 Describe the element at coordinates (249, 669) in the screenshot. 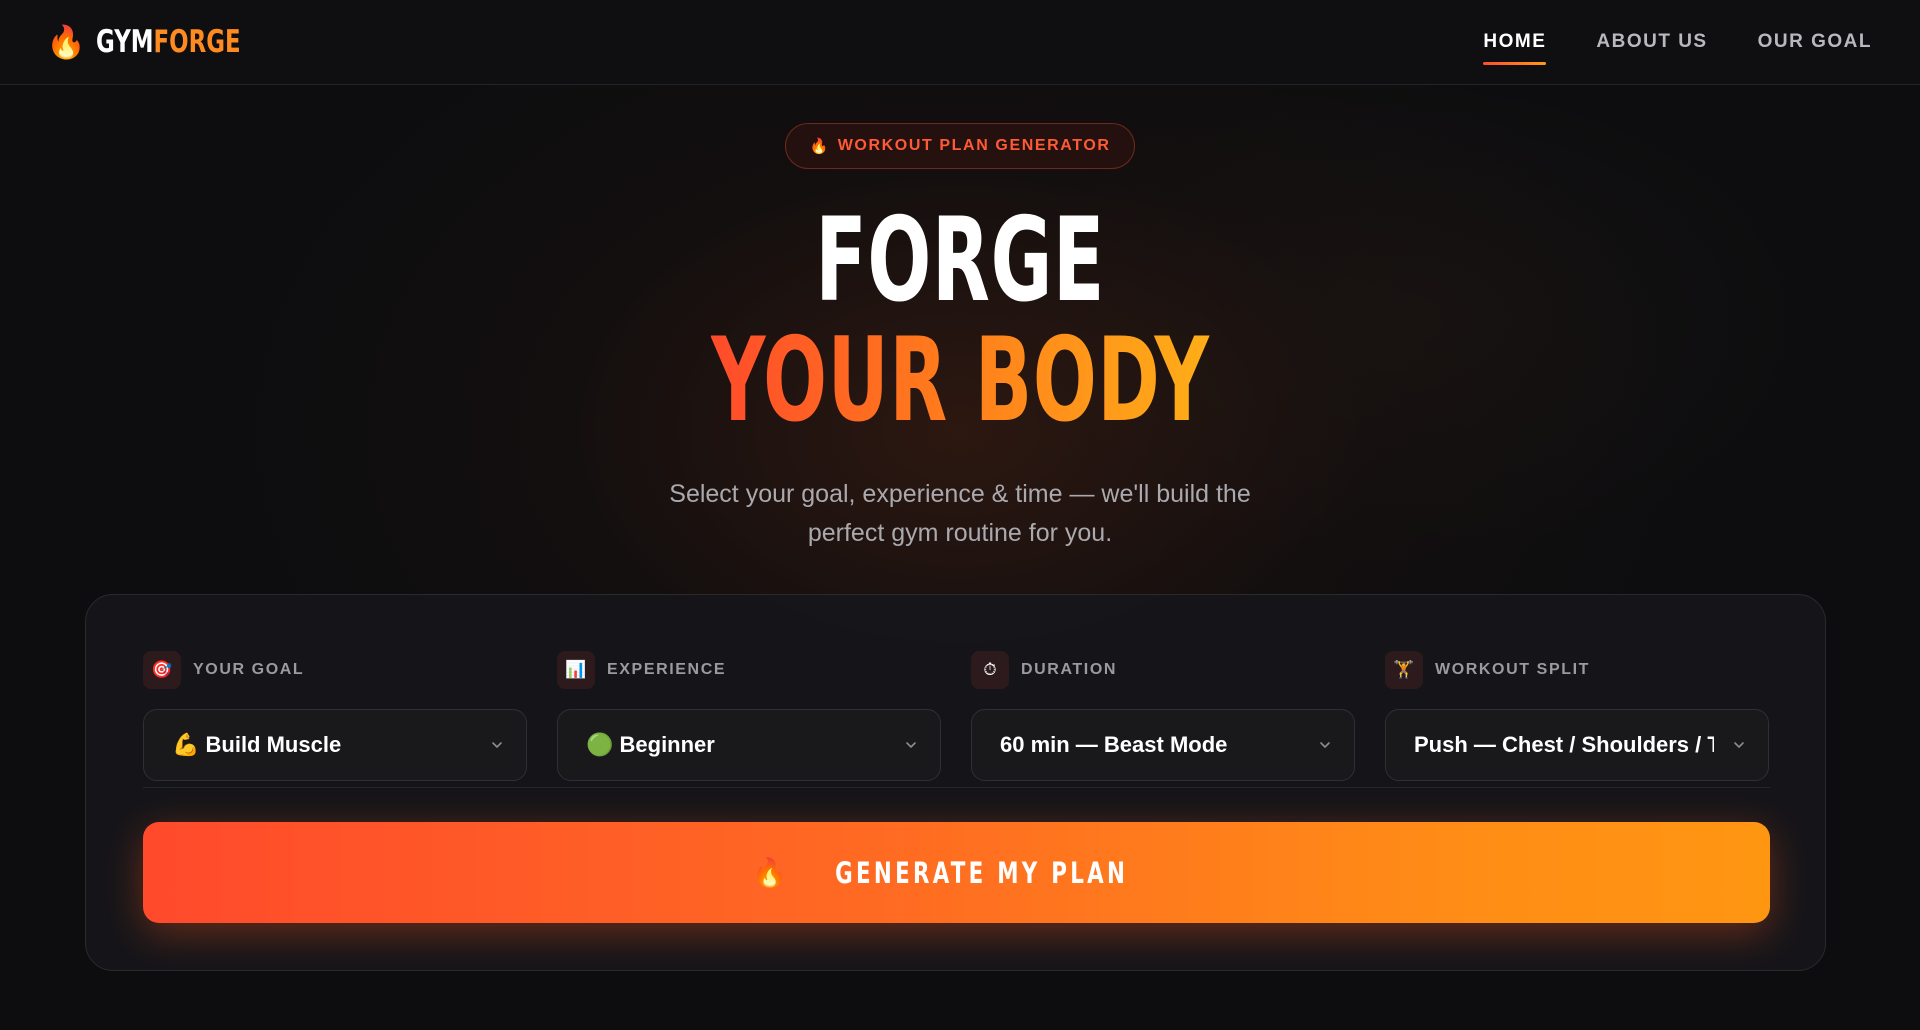

I see `field-label-text: YOUR GOAL` at that location.